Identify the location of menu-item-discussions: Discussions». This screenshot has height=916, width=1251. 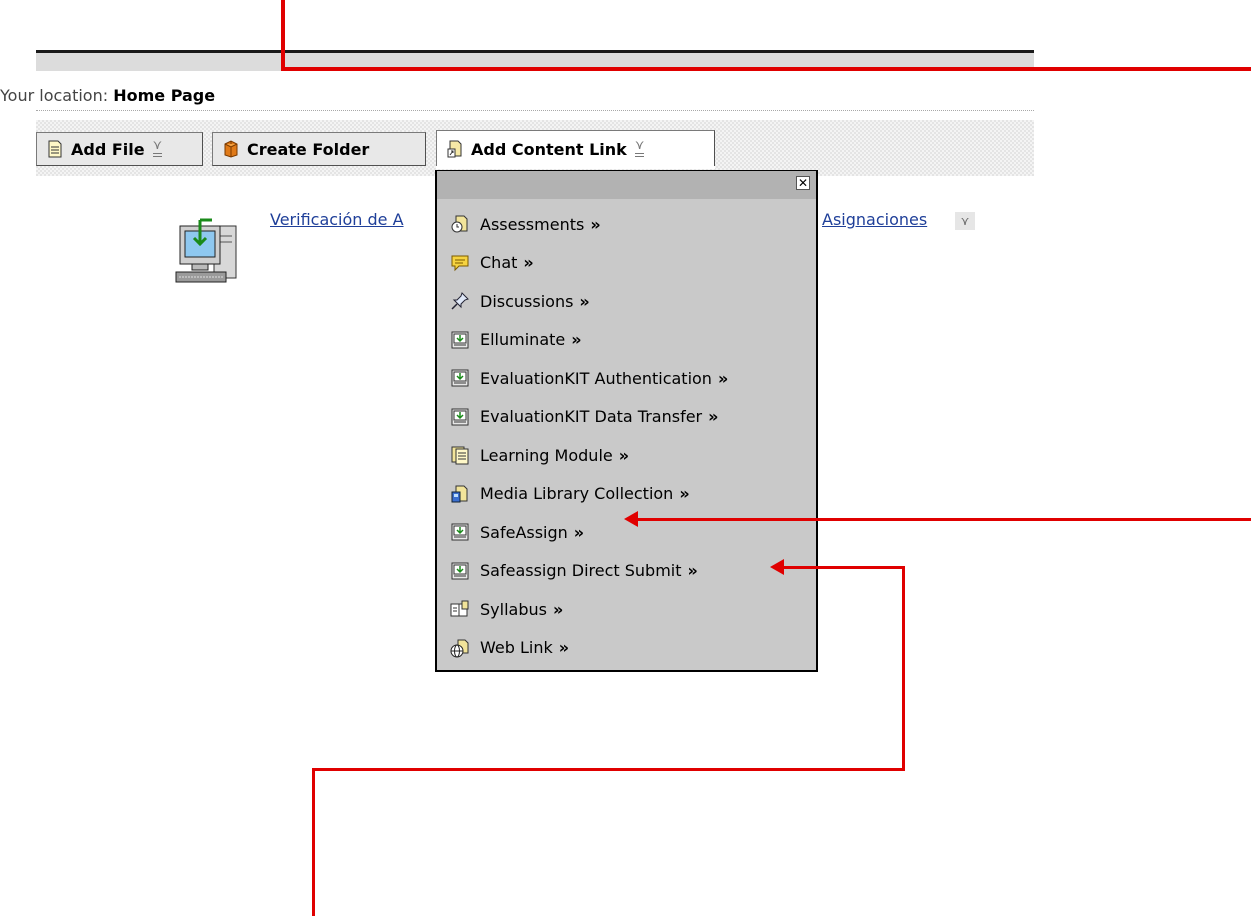
(626, 301).